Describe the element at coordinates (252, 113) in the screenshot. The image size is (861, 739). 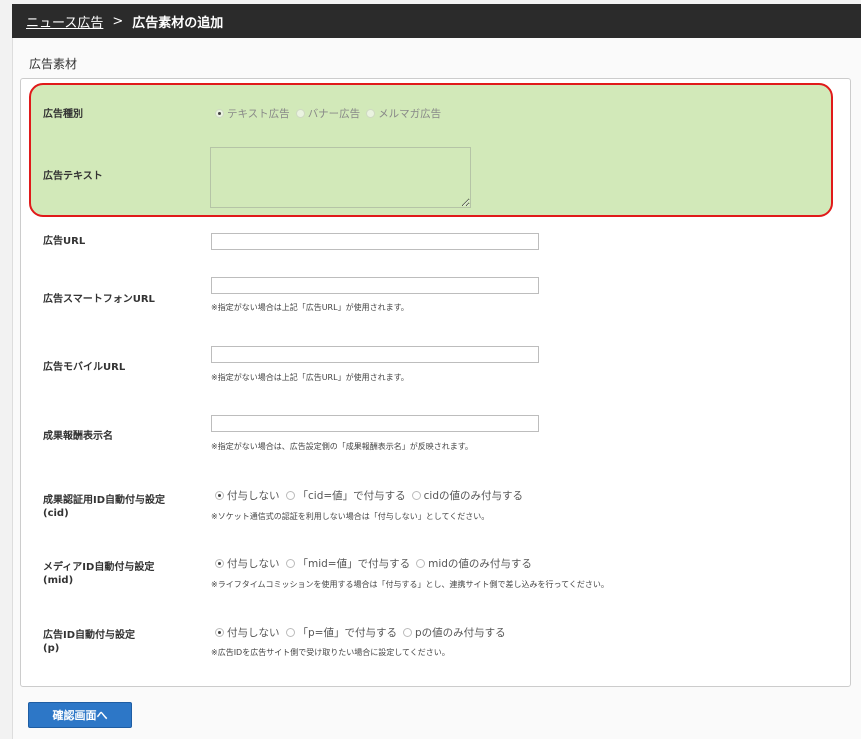
I see `ad-type-option-text: テキスト広告` at that location.